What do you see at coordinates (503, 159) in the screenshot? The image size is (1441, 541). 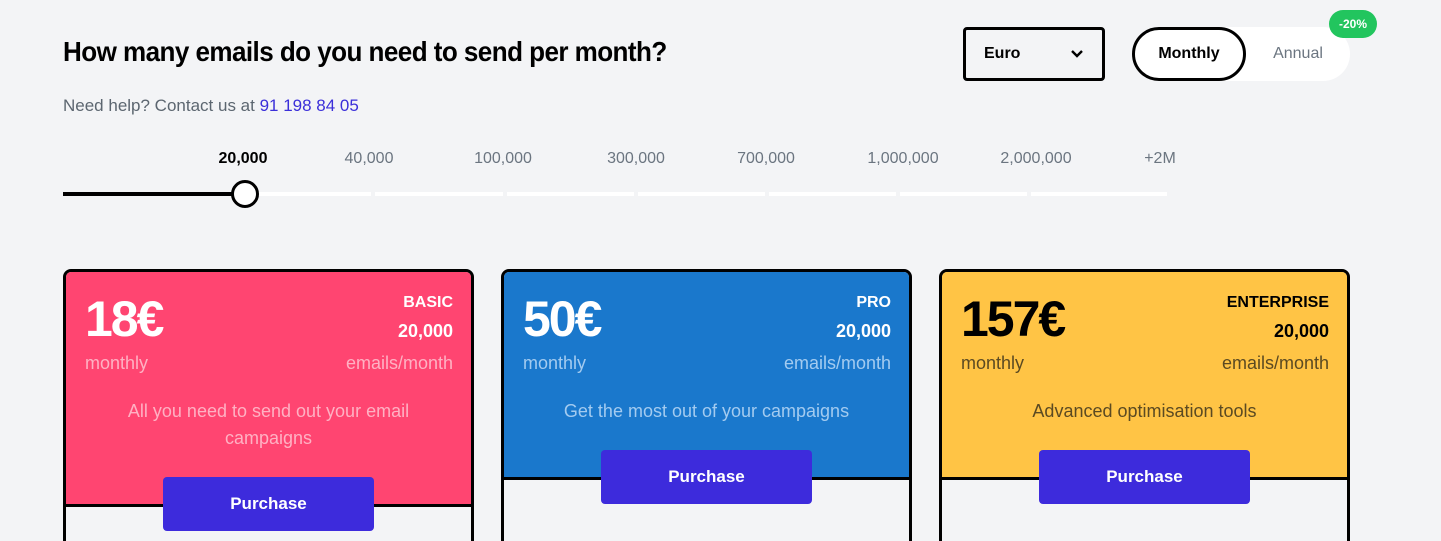 I see `volume-tick: 100,000` at bounding box center [503, 159].